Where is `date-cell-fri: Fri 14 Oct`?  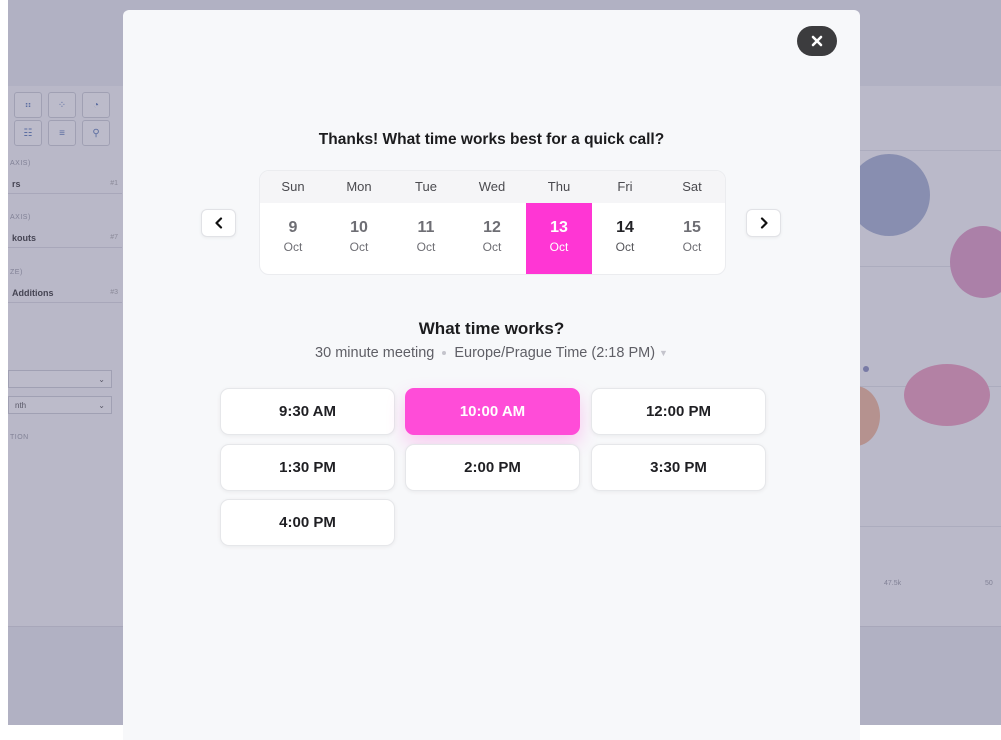 date-cell-fri: Fri 14 Oct is located at coordinates (625, 222).